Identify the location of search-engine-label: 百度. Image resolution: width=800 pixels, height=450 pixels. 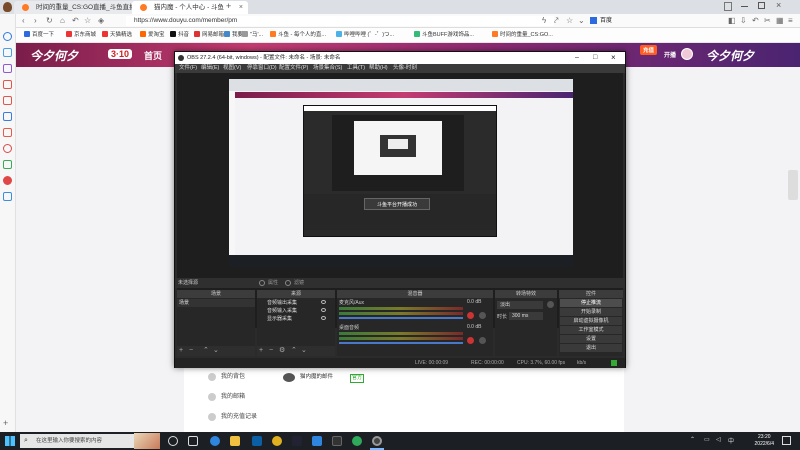
(606, 21).